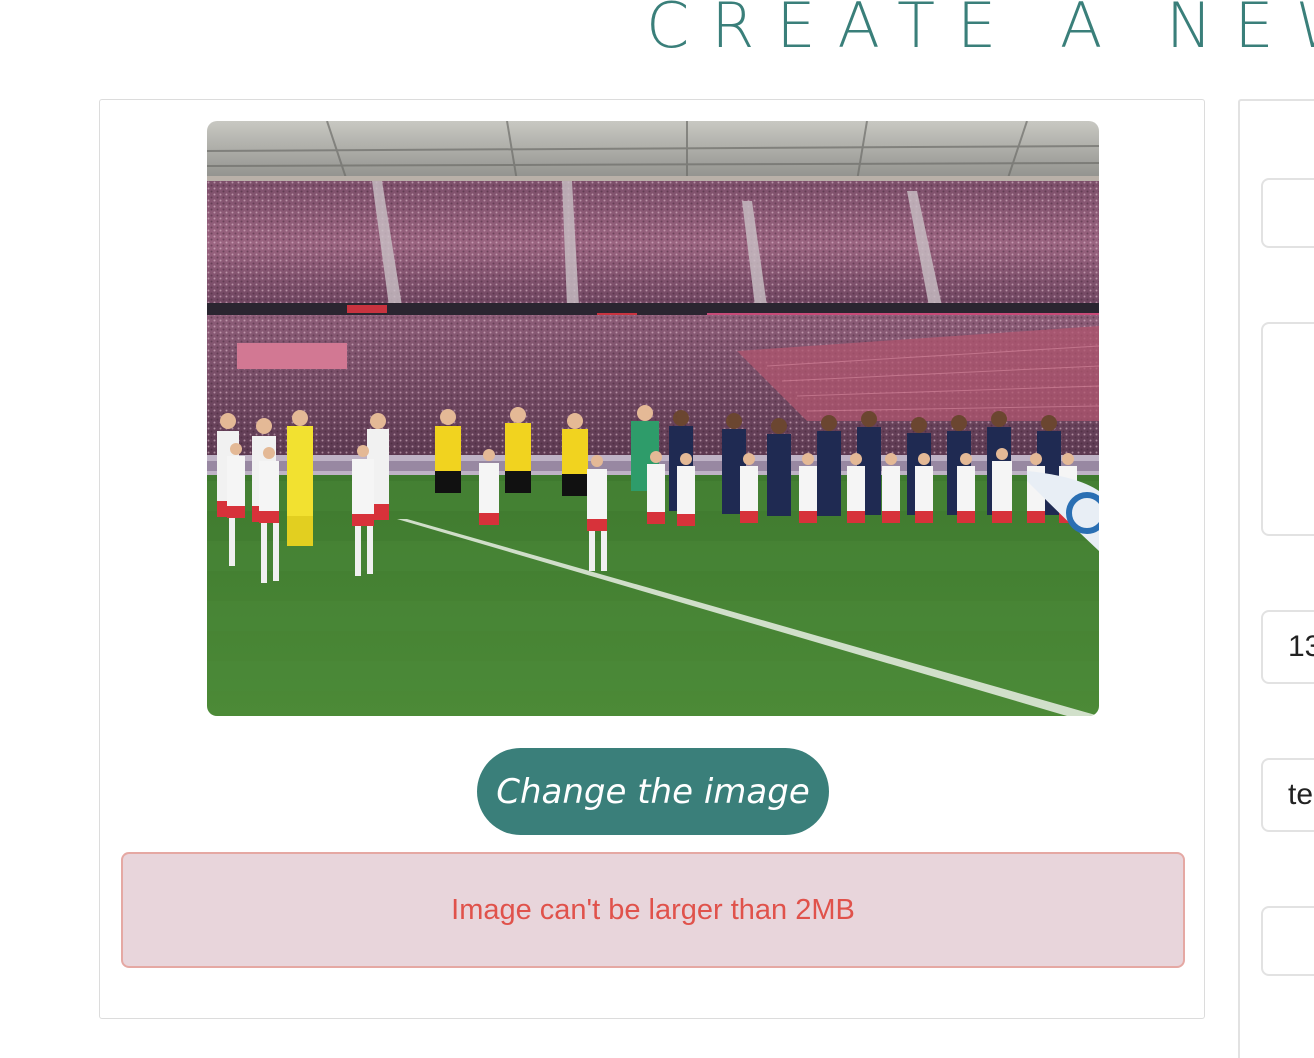  What do you see at coordinates (980, 31) in the screenshot?
I see `page-title: Create a new fr` at bounding box center [980, 31].